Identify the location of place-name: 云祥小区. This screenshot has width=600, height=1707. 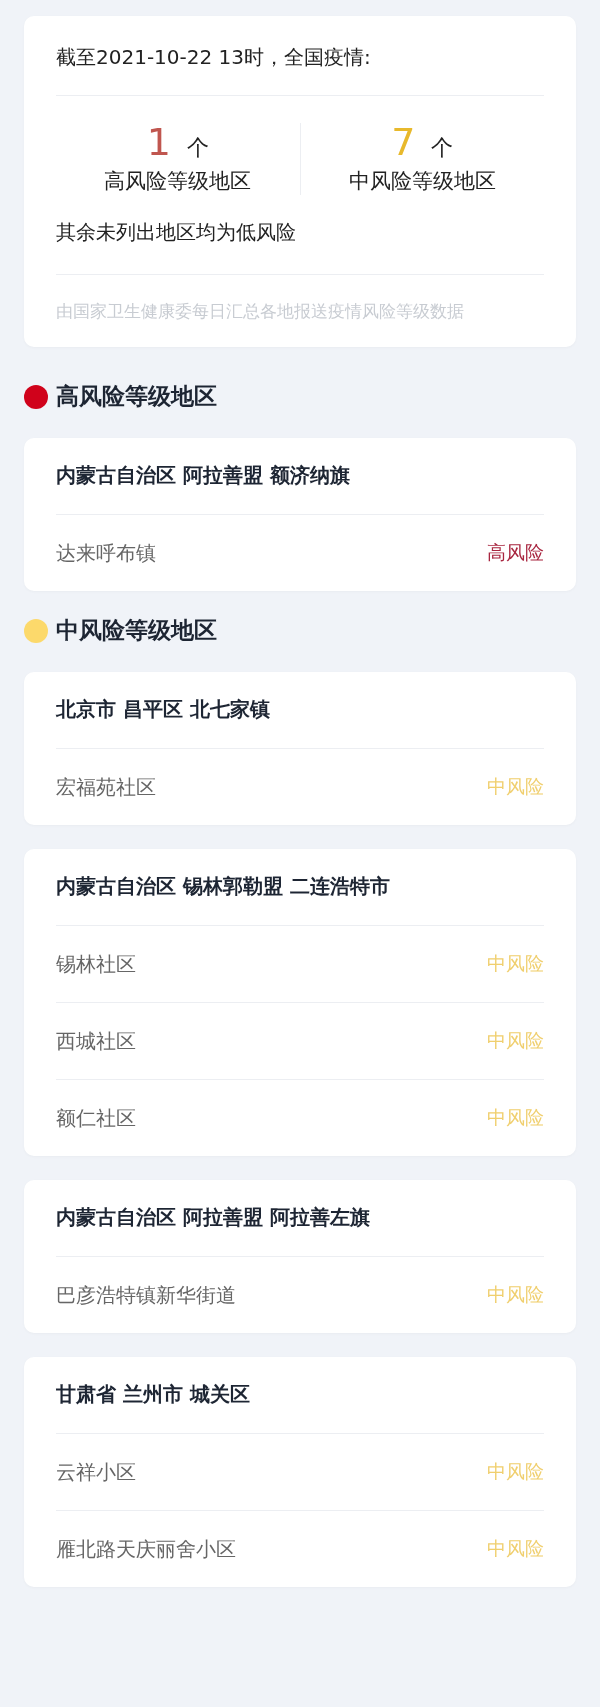
(96, 1472).